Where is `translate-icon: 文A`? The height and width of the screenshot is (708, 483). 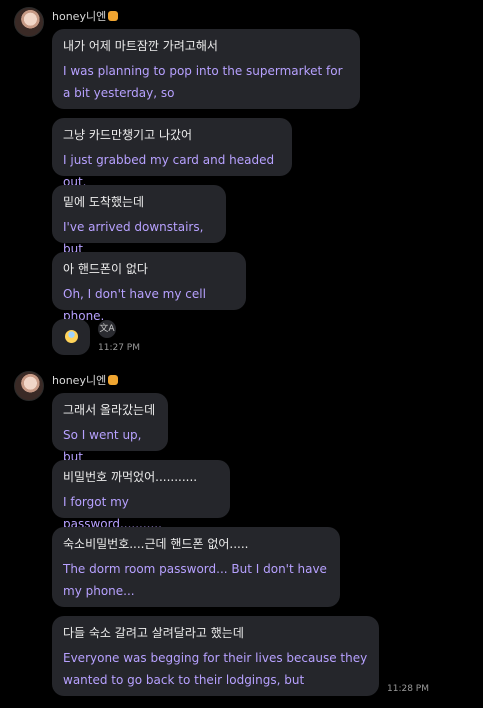 translate-icon: 文A is located at coordinates (107, 329).